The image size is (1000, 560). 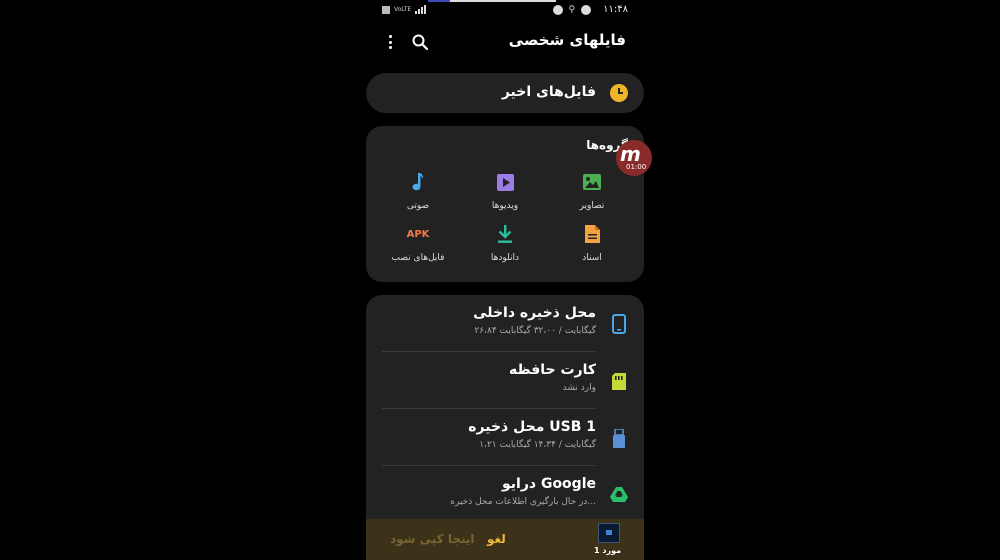 I want to click on status-right: ⚲ ۱۱:۴۸, so click(x=590, y=9).